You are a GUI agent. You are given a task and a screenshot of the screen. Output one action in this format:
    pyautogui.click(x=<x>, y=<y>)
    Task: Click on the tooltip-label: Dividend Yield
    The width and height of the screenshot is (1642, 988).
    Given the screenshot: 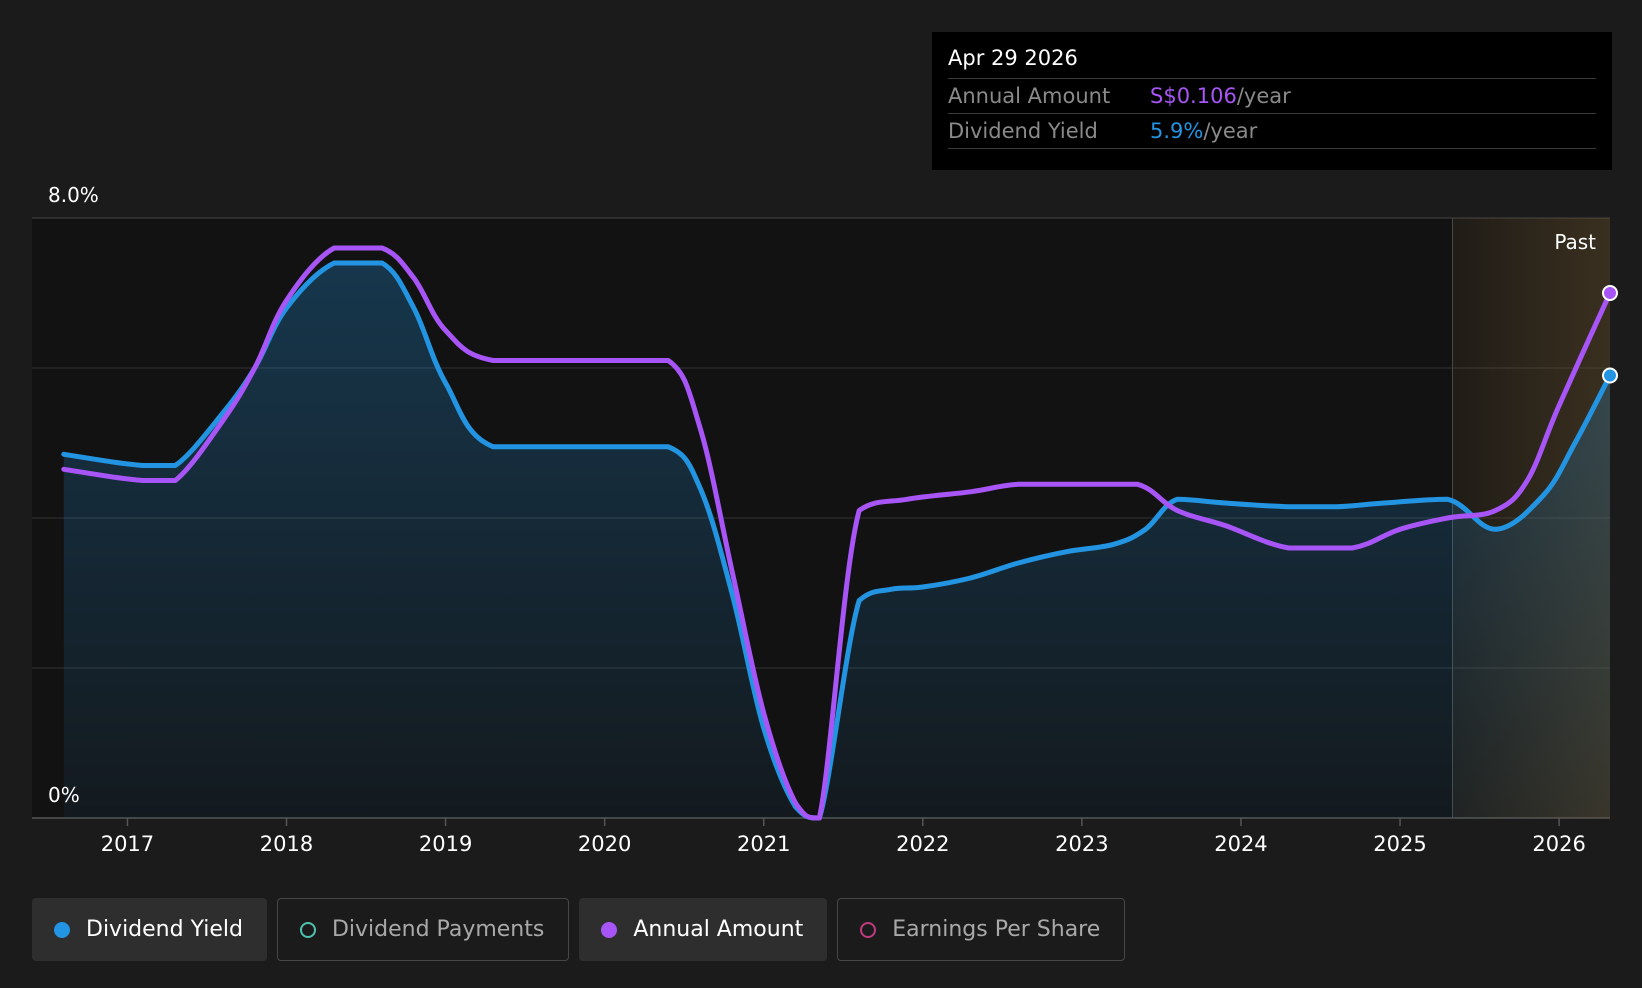 What is the action you would take?
    pyautogui.click(x=1023, y=131)
    